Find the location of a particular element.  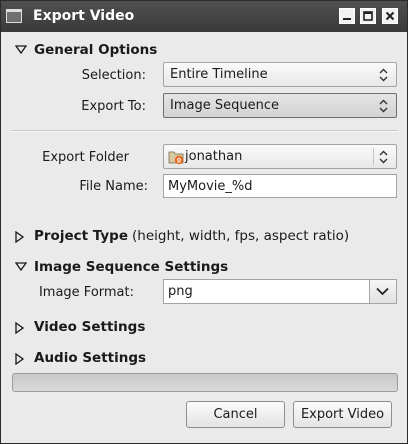

selection-combo: Entire Timeline is located at coordinates (280, 74).